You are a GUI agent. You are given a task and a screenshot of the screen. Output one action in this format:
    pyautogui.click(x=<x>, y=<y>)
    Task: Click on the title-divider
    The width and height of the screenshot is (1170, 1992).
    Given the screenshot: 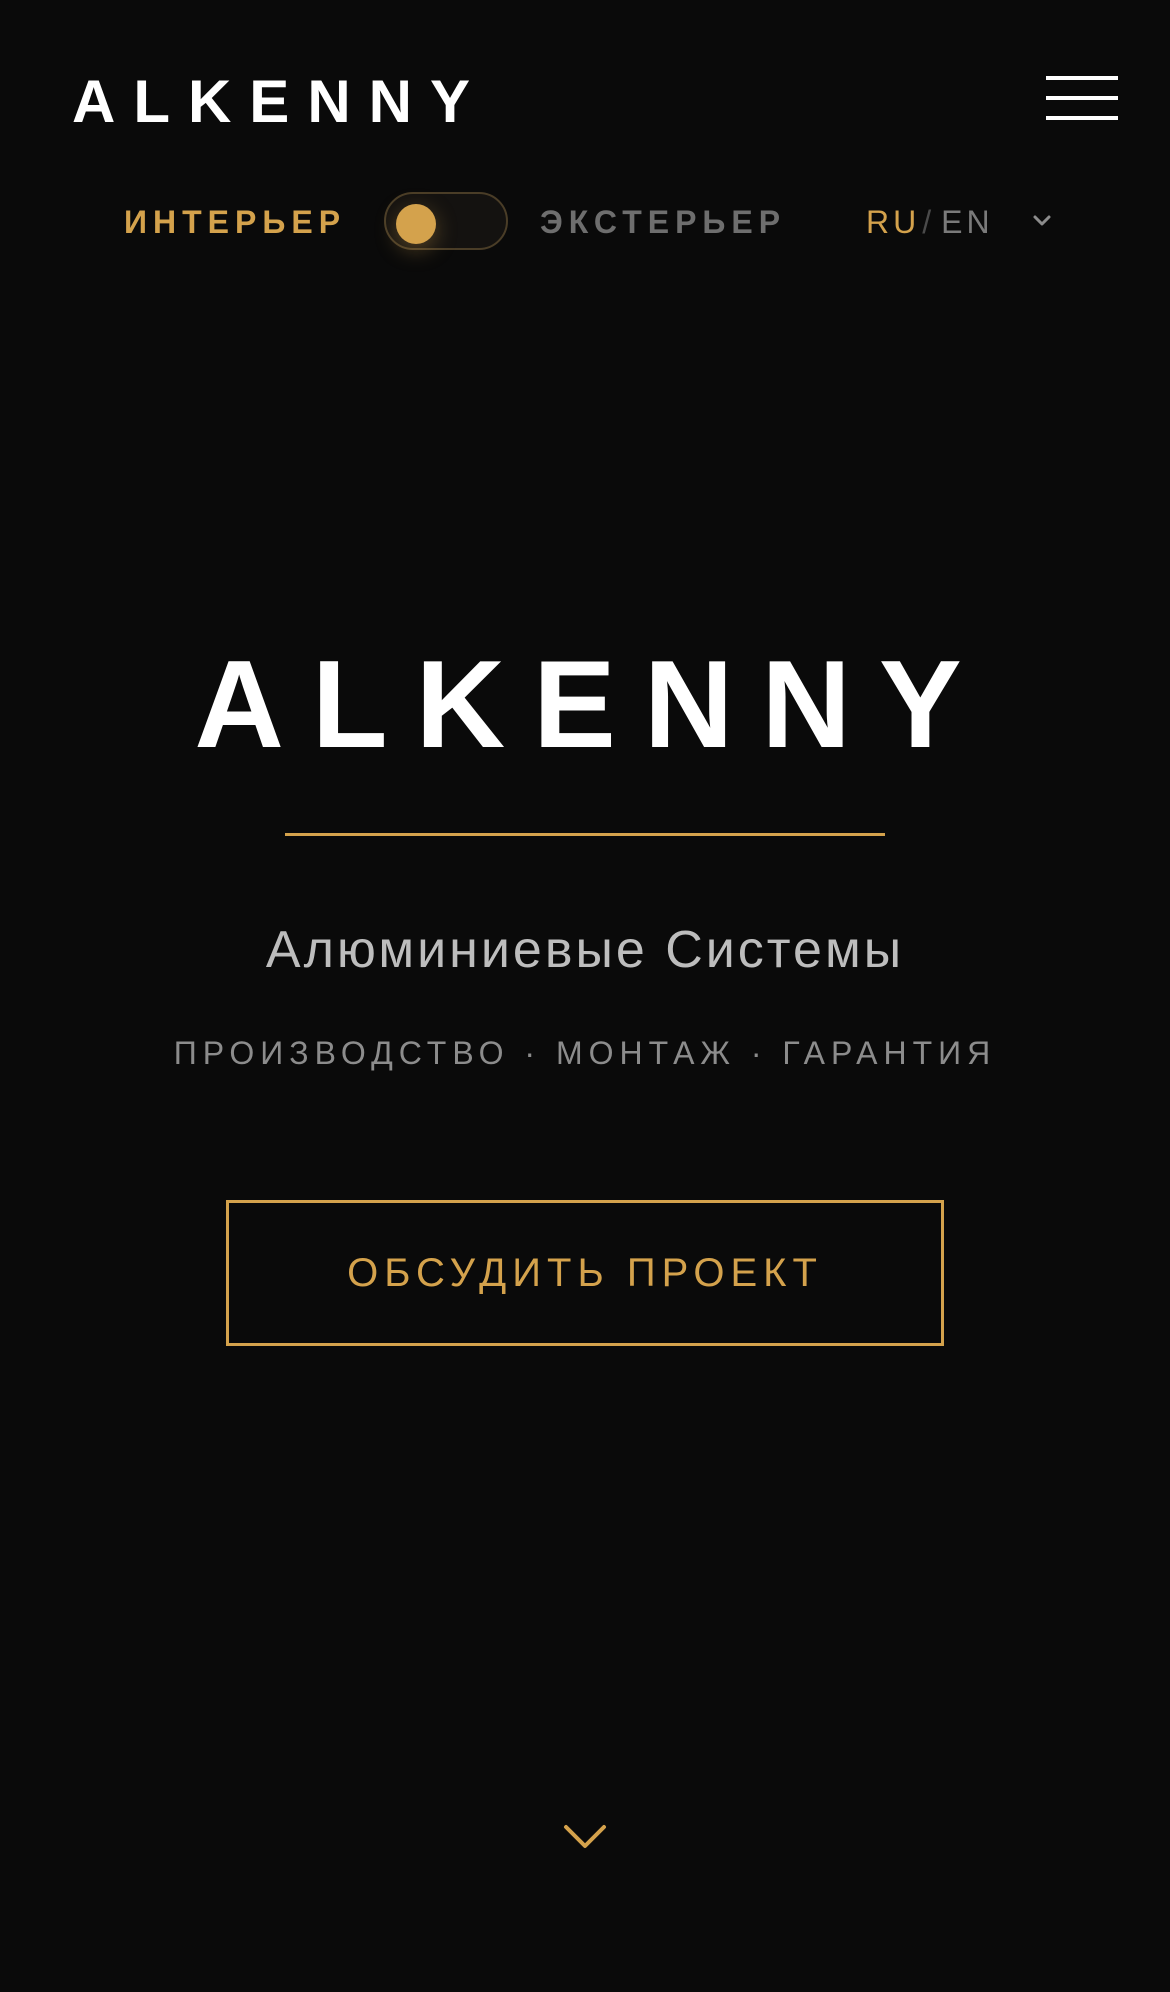 What is the action you would take?
    pyautogui.click(x=585, y=834)
    